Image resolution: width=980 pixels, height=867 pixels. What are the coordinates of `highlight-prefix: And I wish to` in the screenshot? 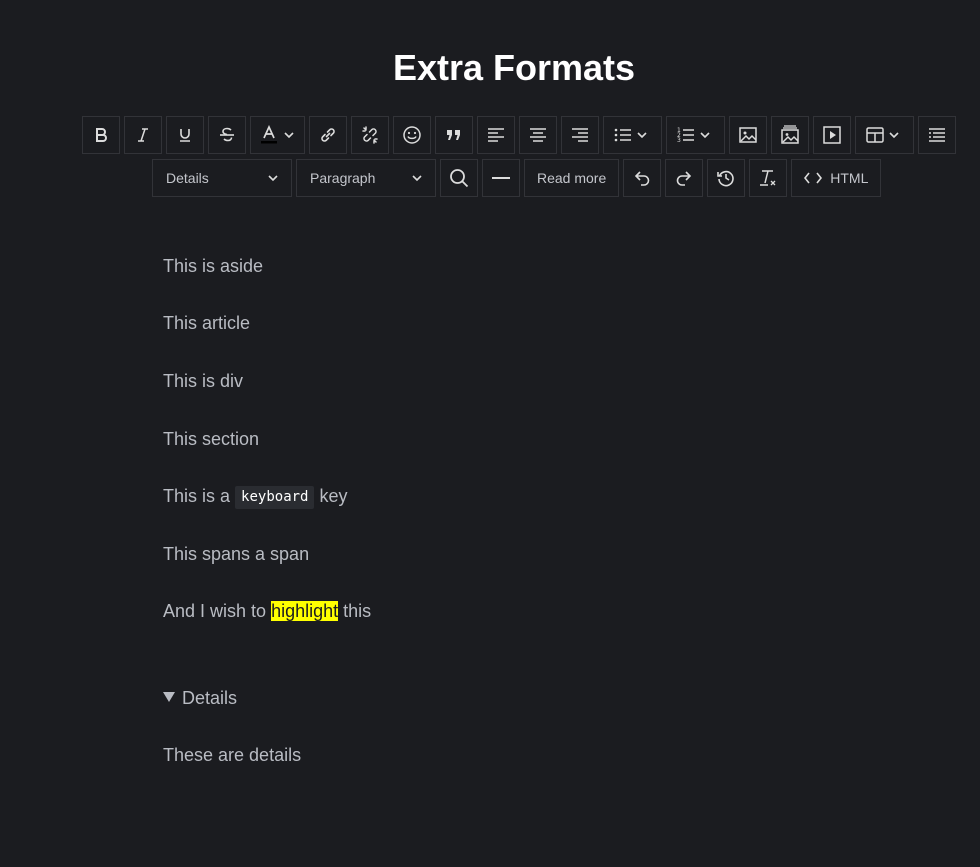 It's located at (215, 611).